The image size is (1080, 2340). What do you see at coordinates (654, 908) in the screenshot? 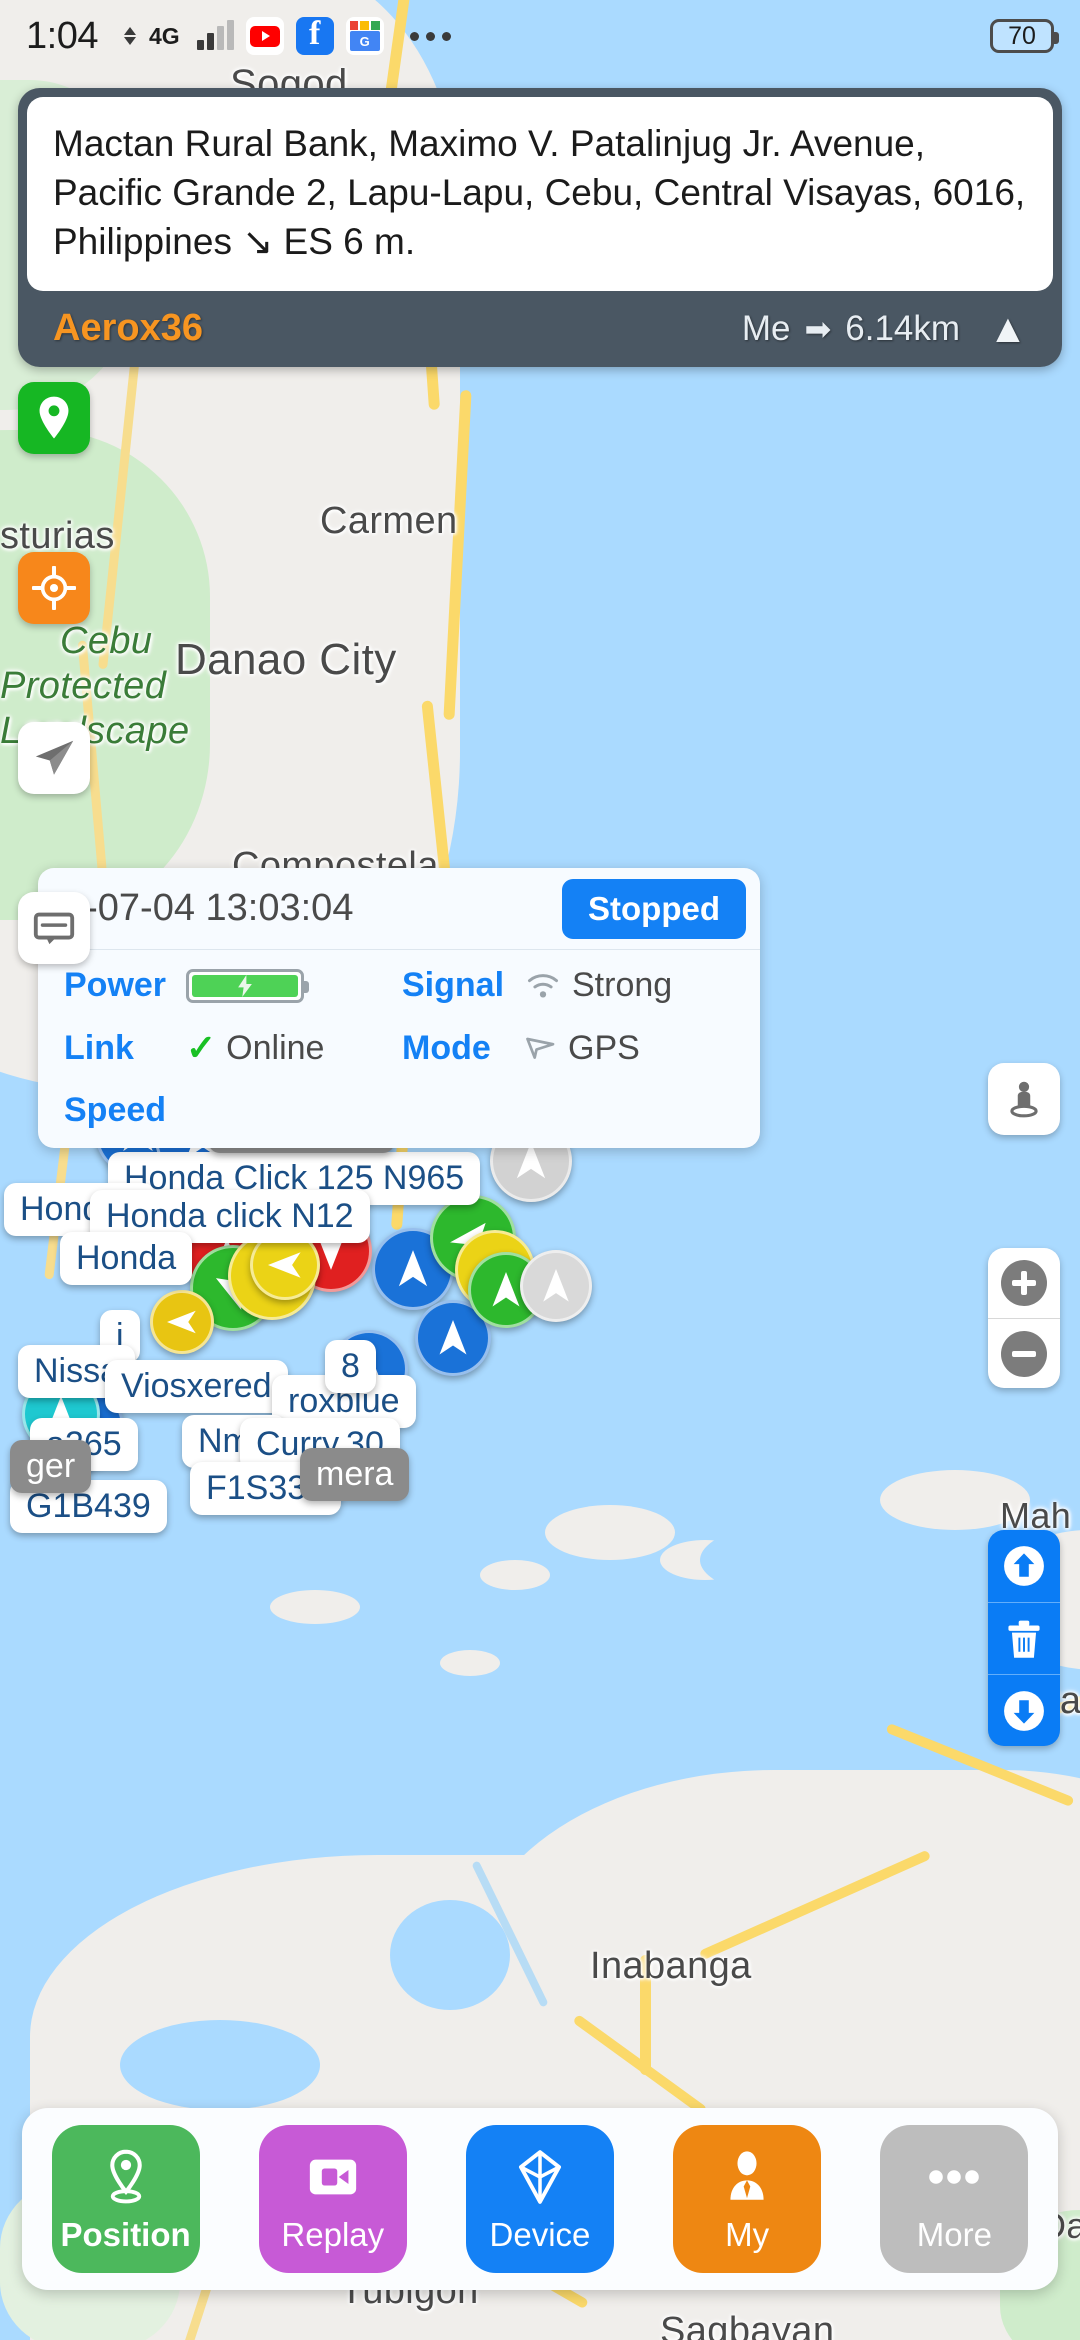
I see `status-badge: Stopped` at bounding box center [654, 908].